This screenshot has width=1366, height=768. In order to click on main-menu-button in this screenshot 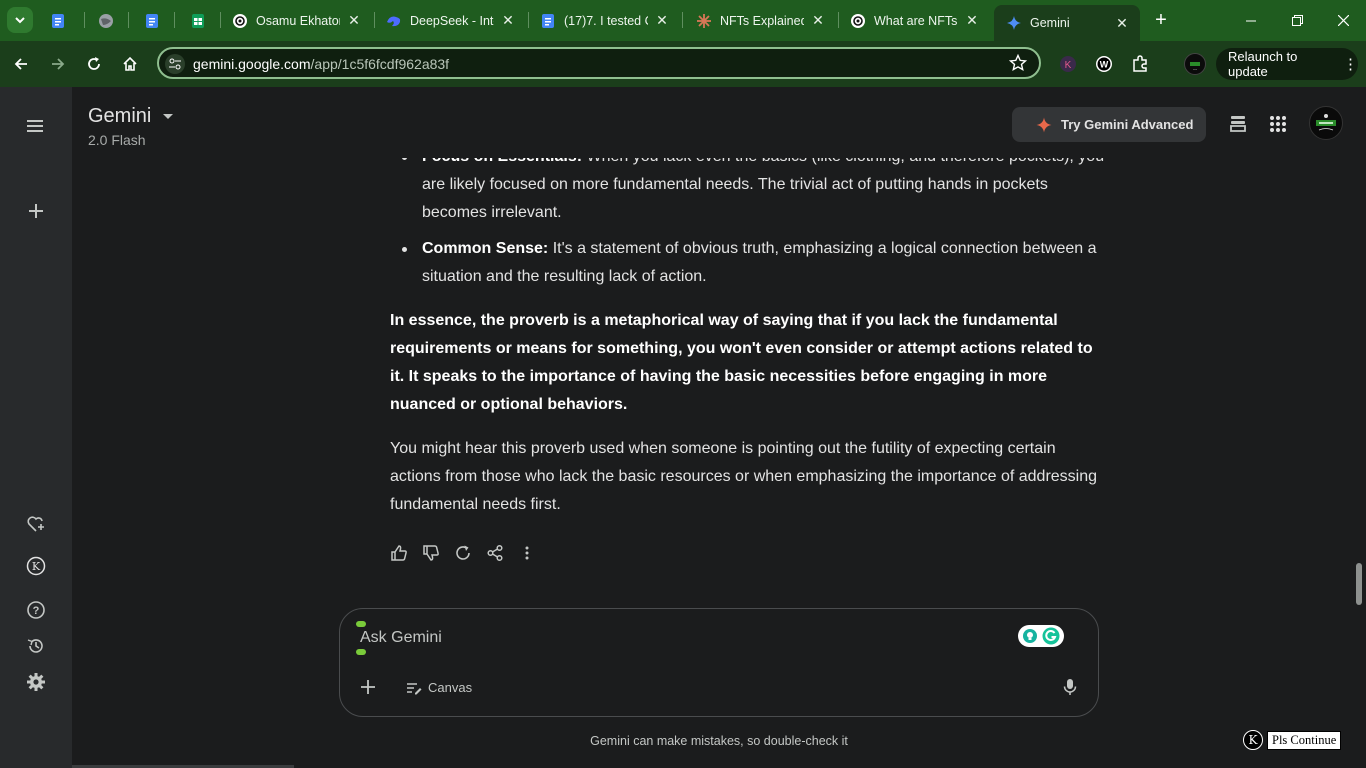, I will do `click(36, 126)`.